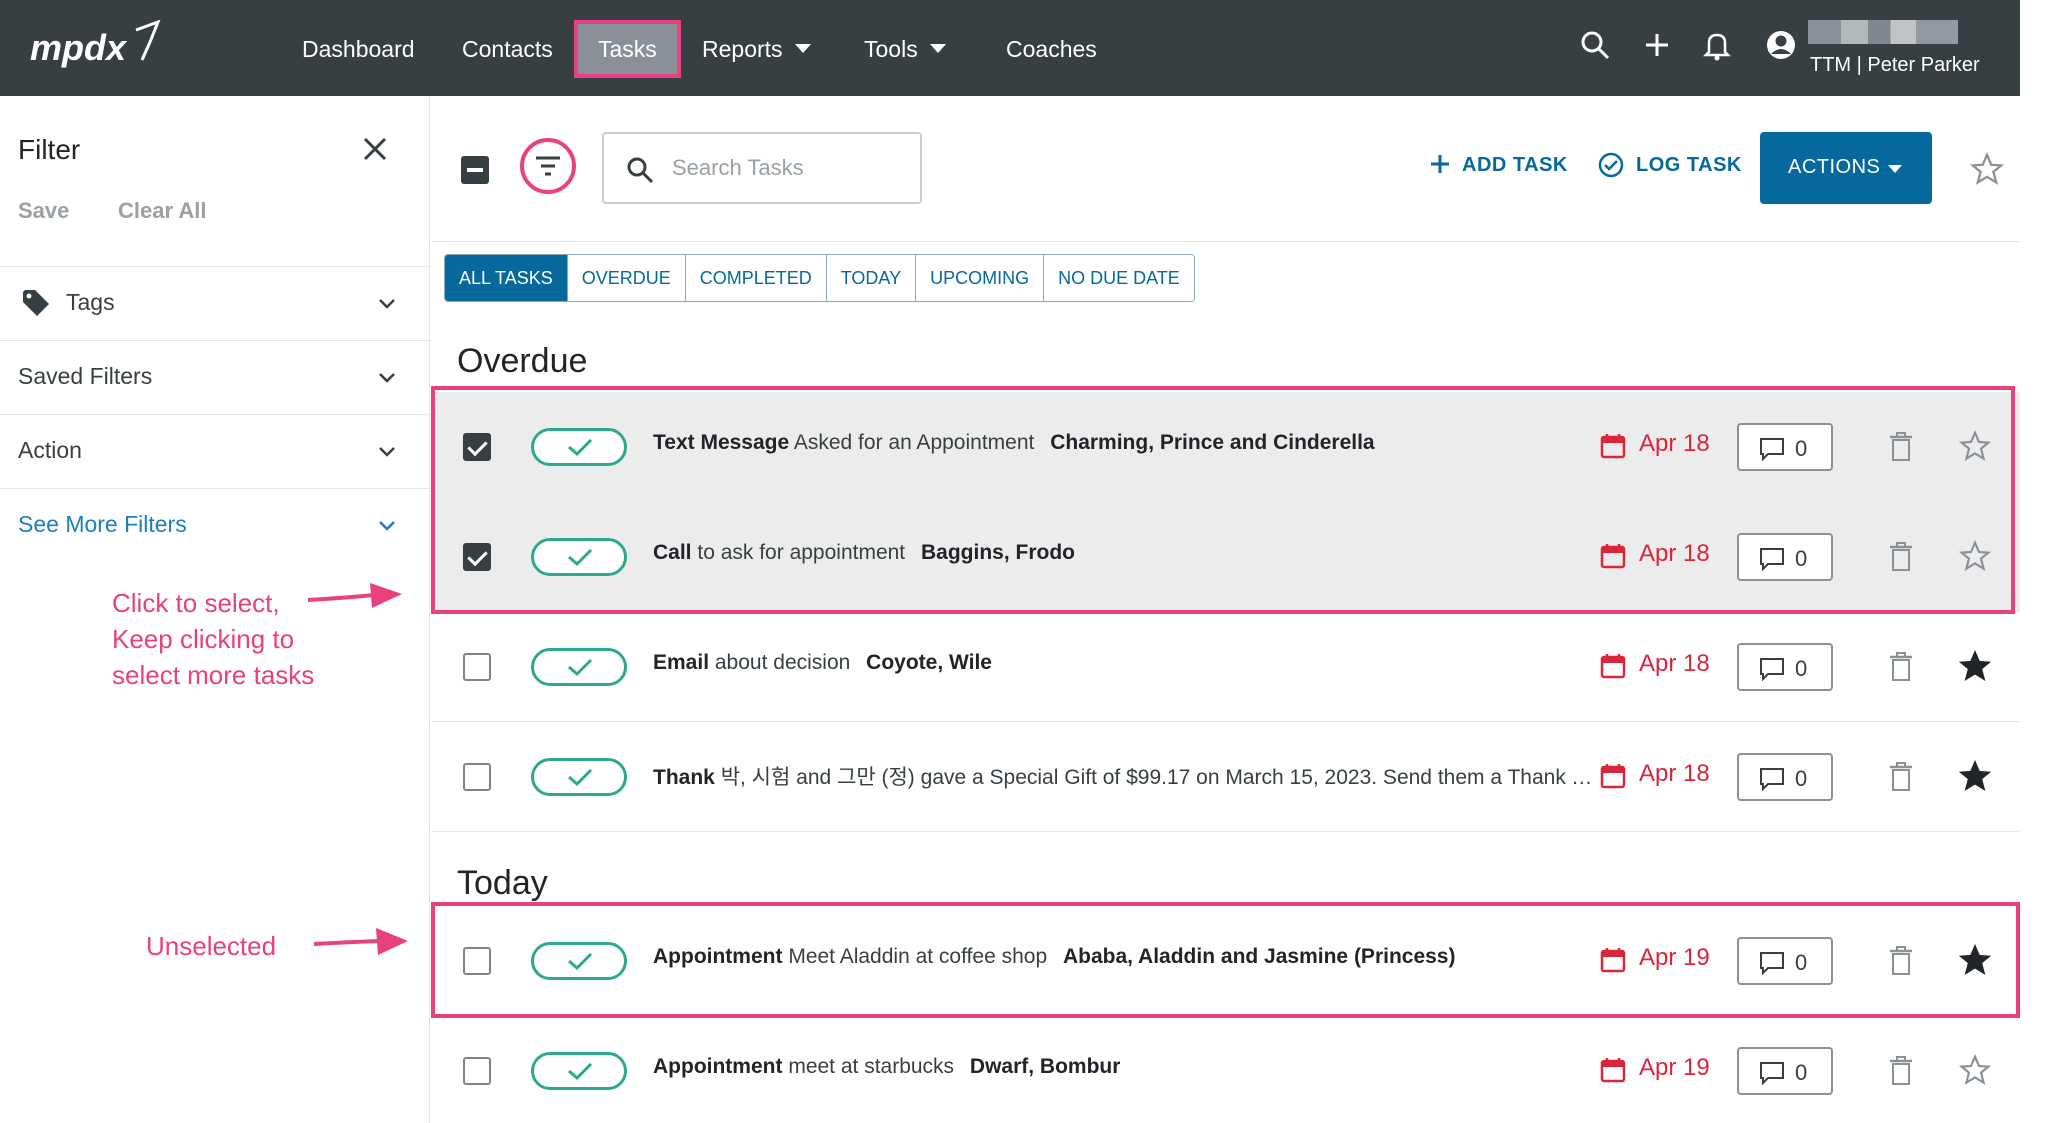  I want to click on tab-completed: COMPLETED, so click(756, 278).